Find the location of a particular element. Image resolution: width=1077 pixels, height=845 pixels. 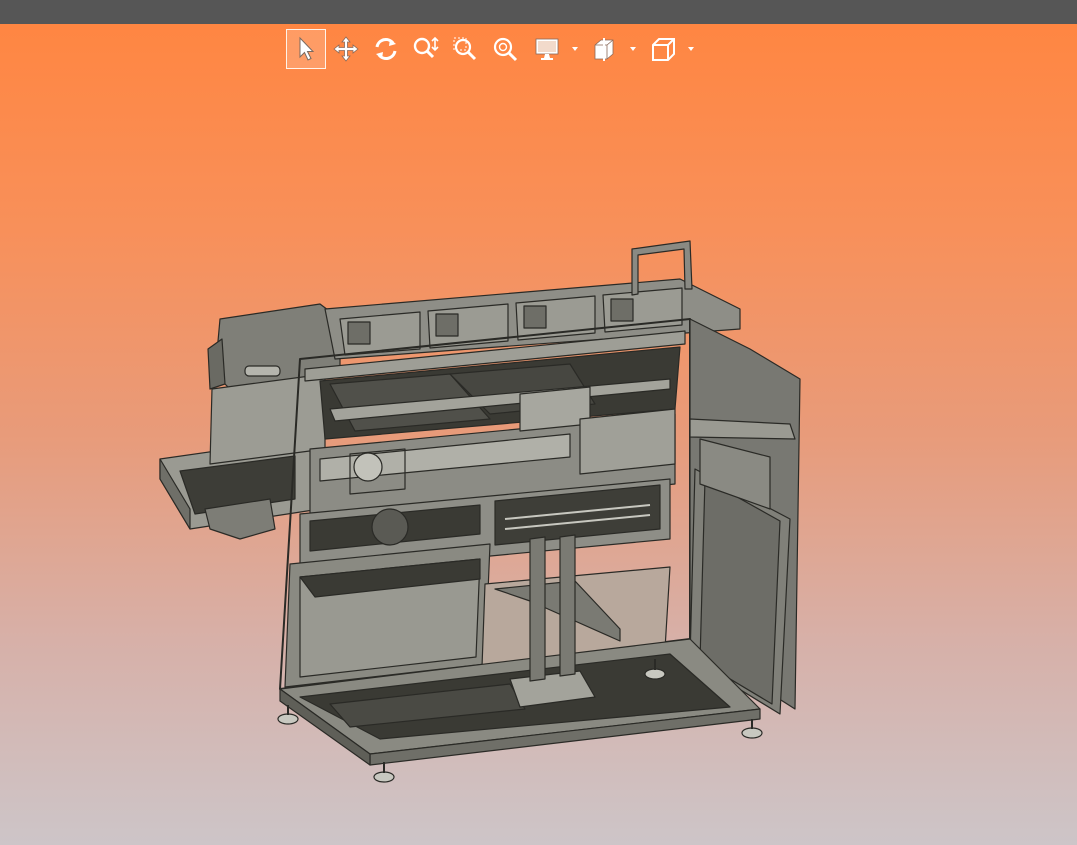

view-toolbar is located at coordinates (493, 49).